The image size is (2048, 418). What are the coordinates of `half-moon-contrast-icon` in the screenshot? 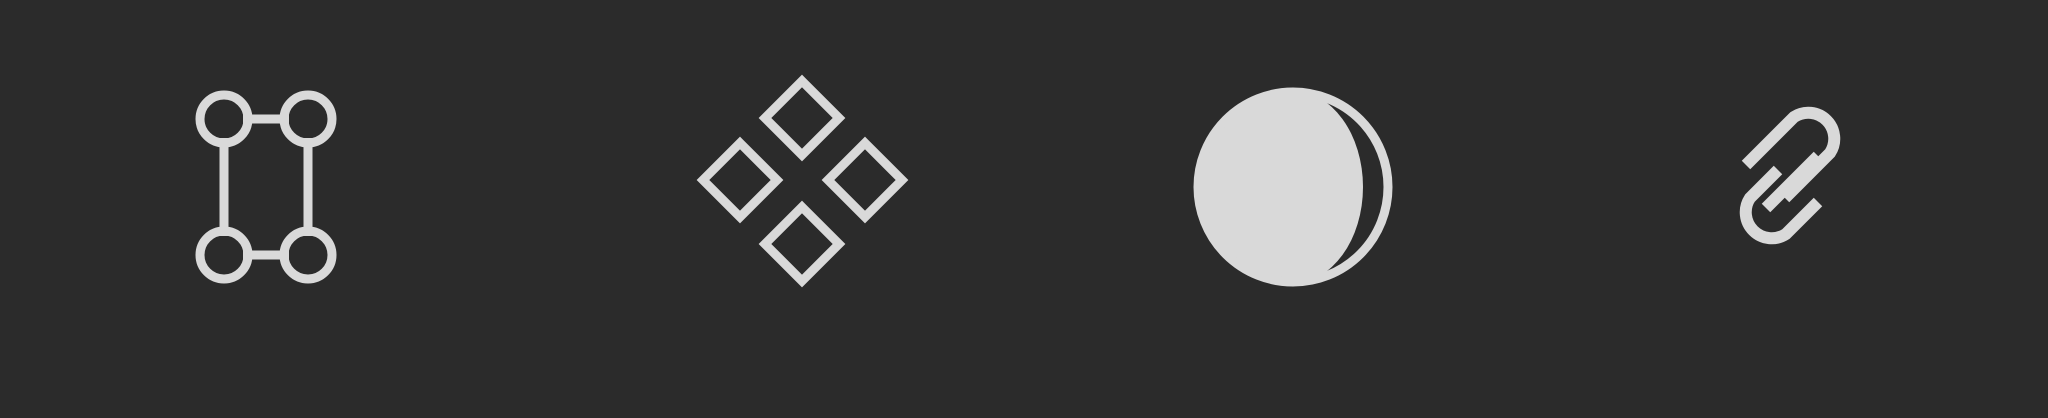 It's located at (1293, 187).